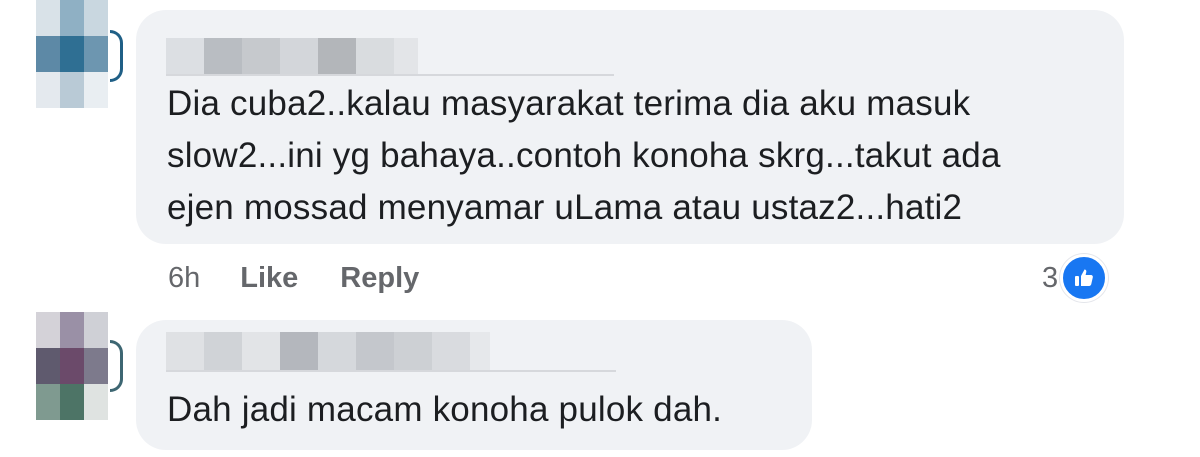 The width and height of the screenshot is (1200, 457). What do you see at coordinates (1084, 278) in the screenshot?
I see `like-thumb-icon` at bounding box center [1084, 278].